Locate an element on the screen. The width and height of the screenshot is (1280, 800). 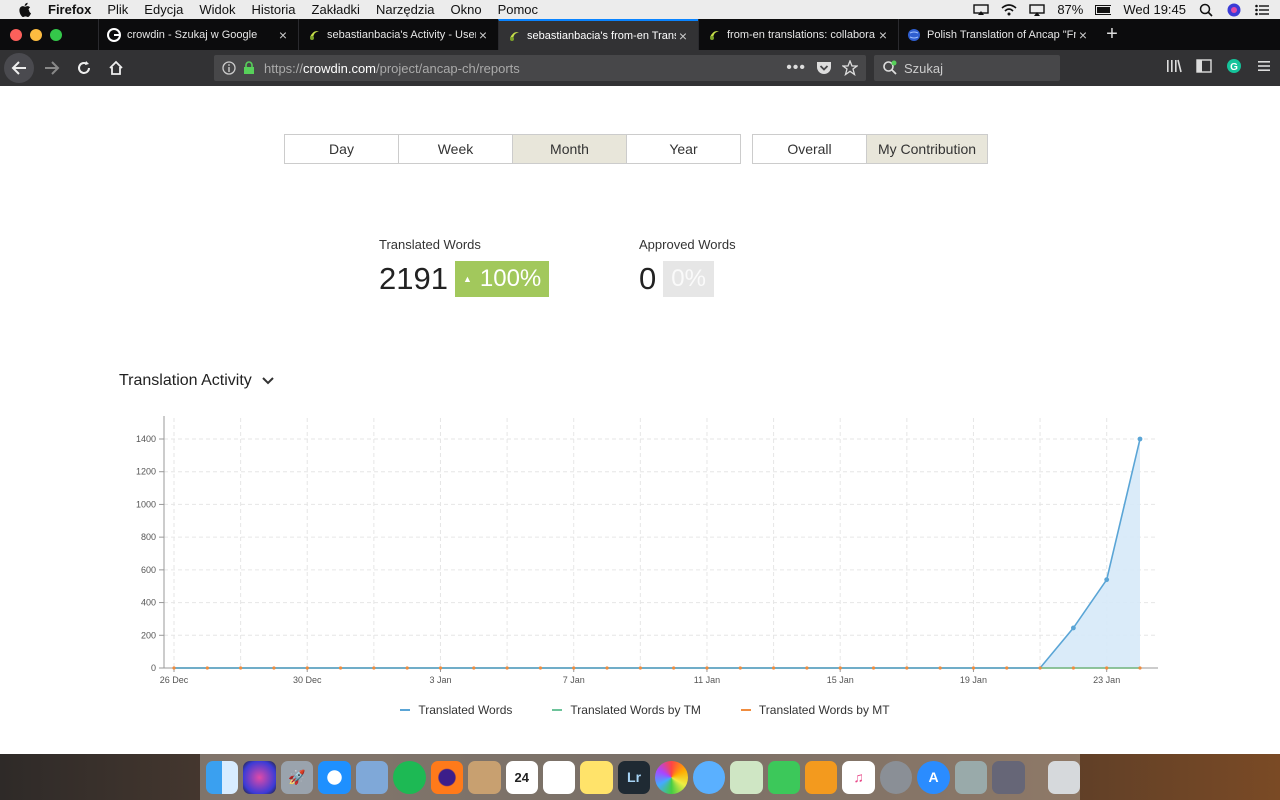
scope-overall-button: Overall is located at coordinates (809, 149).